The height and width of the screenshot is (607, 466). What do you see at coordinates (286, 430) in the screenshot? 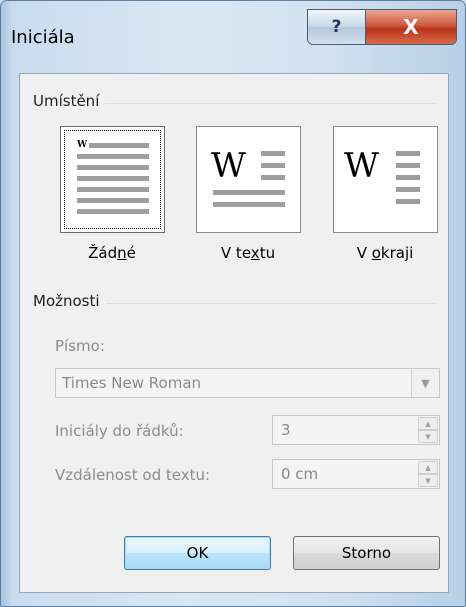
I see `lines-value: 3` at bounding box center [286, 430].